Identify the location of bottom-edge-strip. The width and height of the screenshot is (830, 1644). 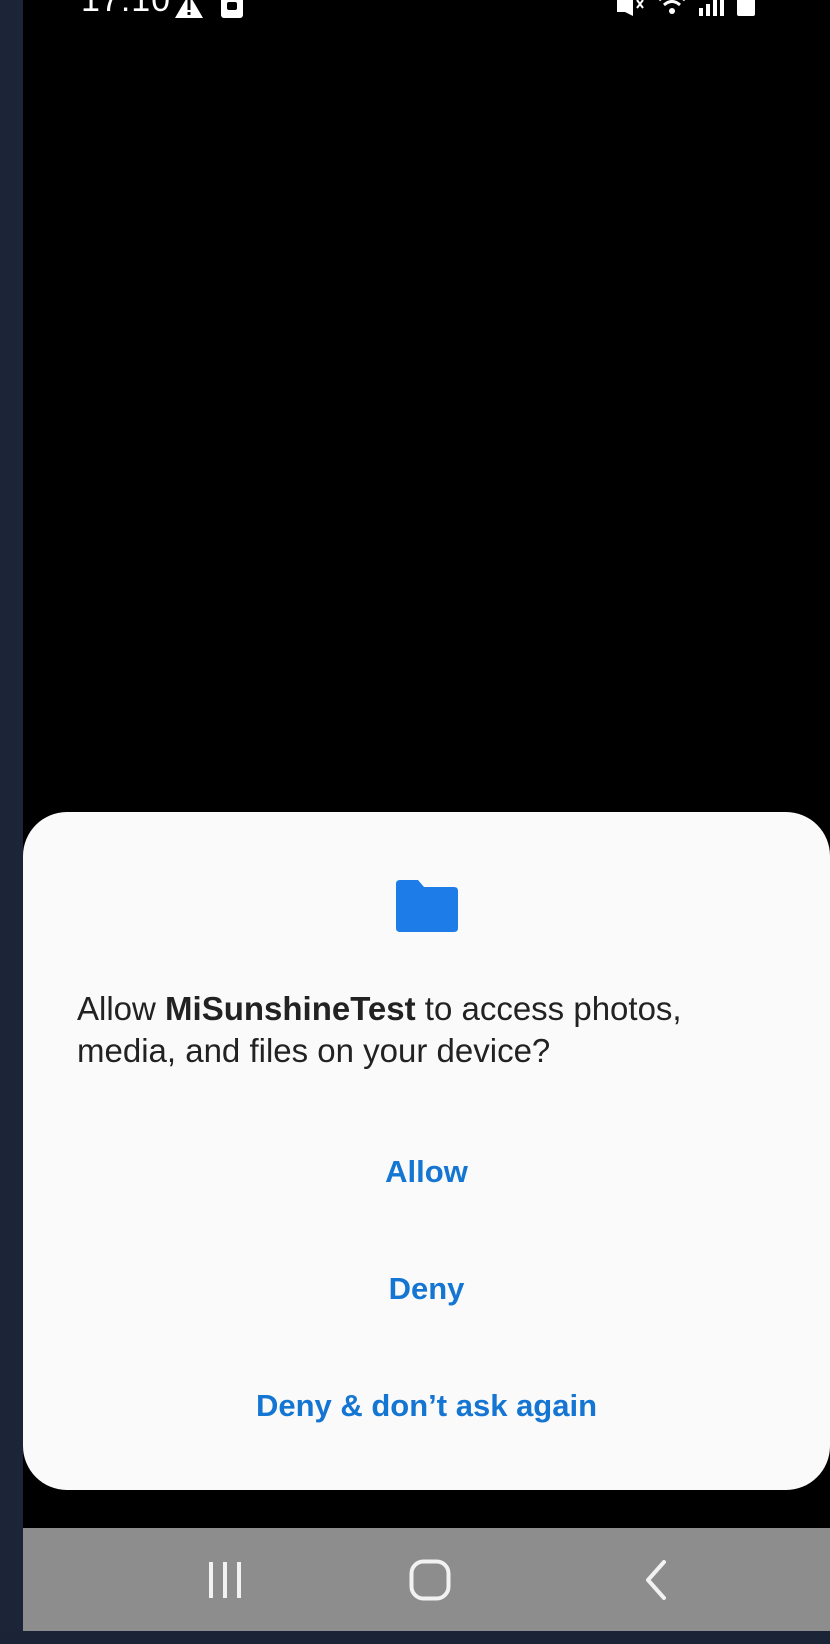
(415, 1637).